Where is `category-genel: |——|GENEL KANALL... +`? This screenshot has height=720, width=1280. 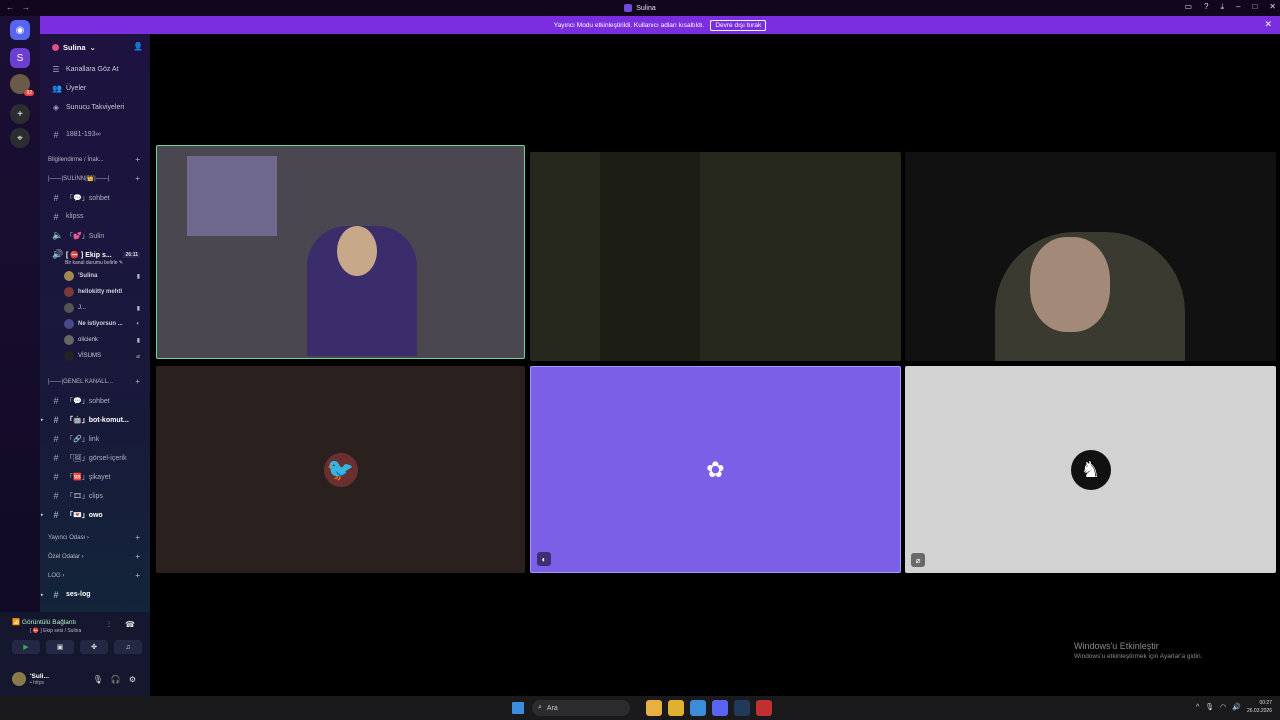 category-genel: |——|GENEL KANALL... + is located at coordinates (95, 381).